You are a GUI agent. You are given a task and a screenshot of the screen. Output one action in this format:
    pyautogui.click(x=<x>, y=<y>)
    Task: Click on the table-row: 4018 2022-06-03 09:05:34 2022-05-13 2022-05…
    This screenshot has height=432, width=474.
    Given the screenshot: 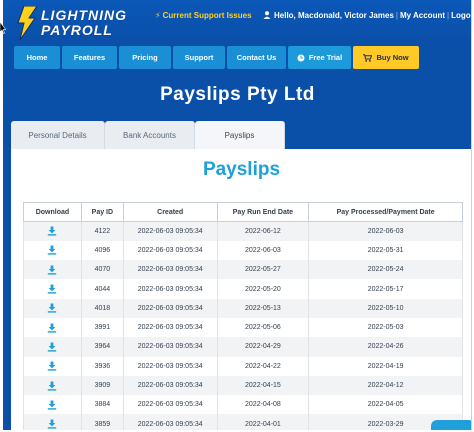 What is the action you would take?
    pyautogui.click(x=243, y=308)
    